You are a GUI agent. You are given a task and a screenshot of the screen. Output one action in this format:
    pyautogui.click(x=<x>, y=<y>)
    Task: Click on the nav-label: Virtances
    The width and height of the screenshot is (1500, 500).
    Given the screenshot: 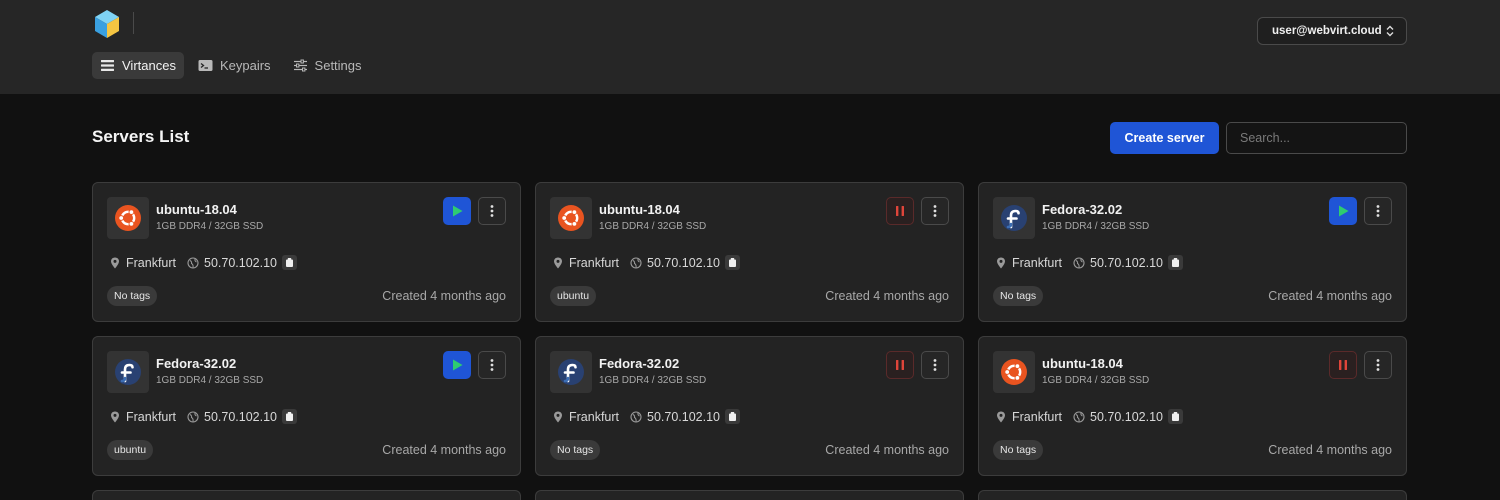 What is the action you would take?
    pyautogui.click(x=149, y=65)
    